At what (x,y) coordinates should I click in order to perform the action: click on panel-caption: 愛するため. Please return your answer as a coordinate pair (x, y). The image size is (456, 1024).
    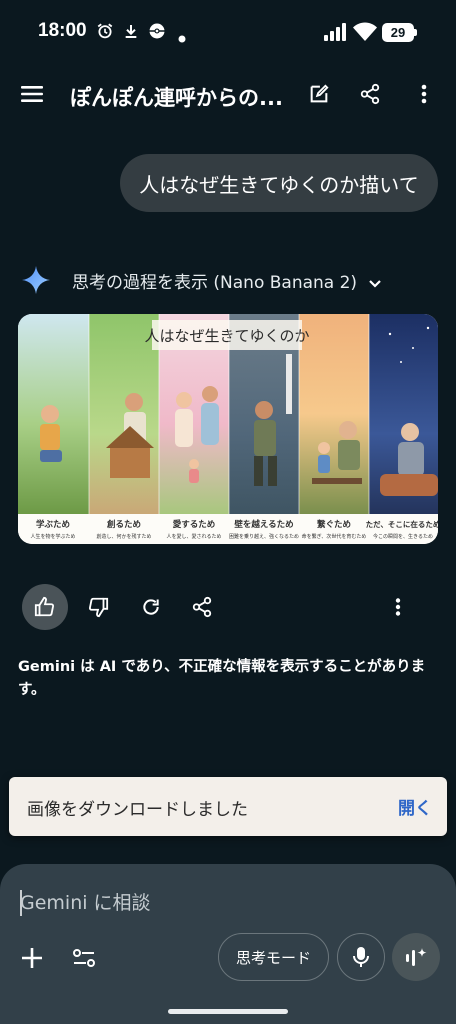
    Looking at the image, I should click on (194, 524).